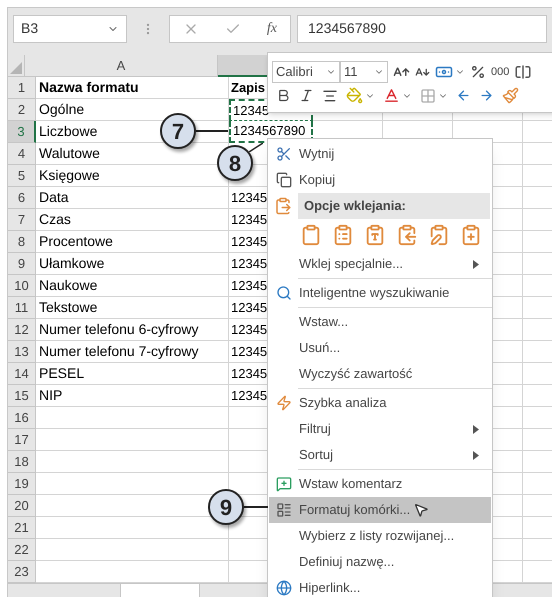 The height and width of the screenshot is (597, 552). What do you see at coordinates (284, 293) in the screenshot?
I see `search-icon` at bounding box center [284, 293].